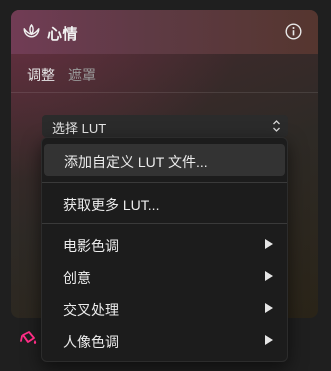 This screenshot has width=331, height=371. I want to click on menu-item-film-tones: 电影色调, so click(164, 244).